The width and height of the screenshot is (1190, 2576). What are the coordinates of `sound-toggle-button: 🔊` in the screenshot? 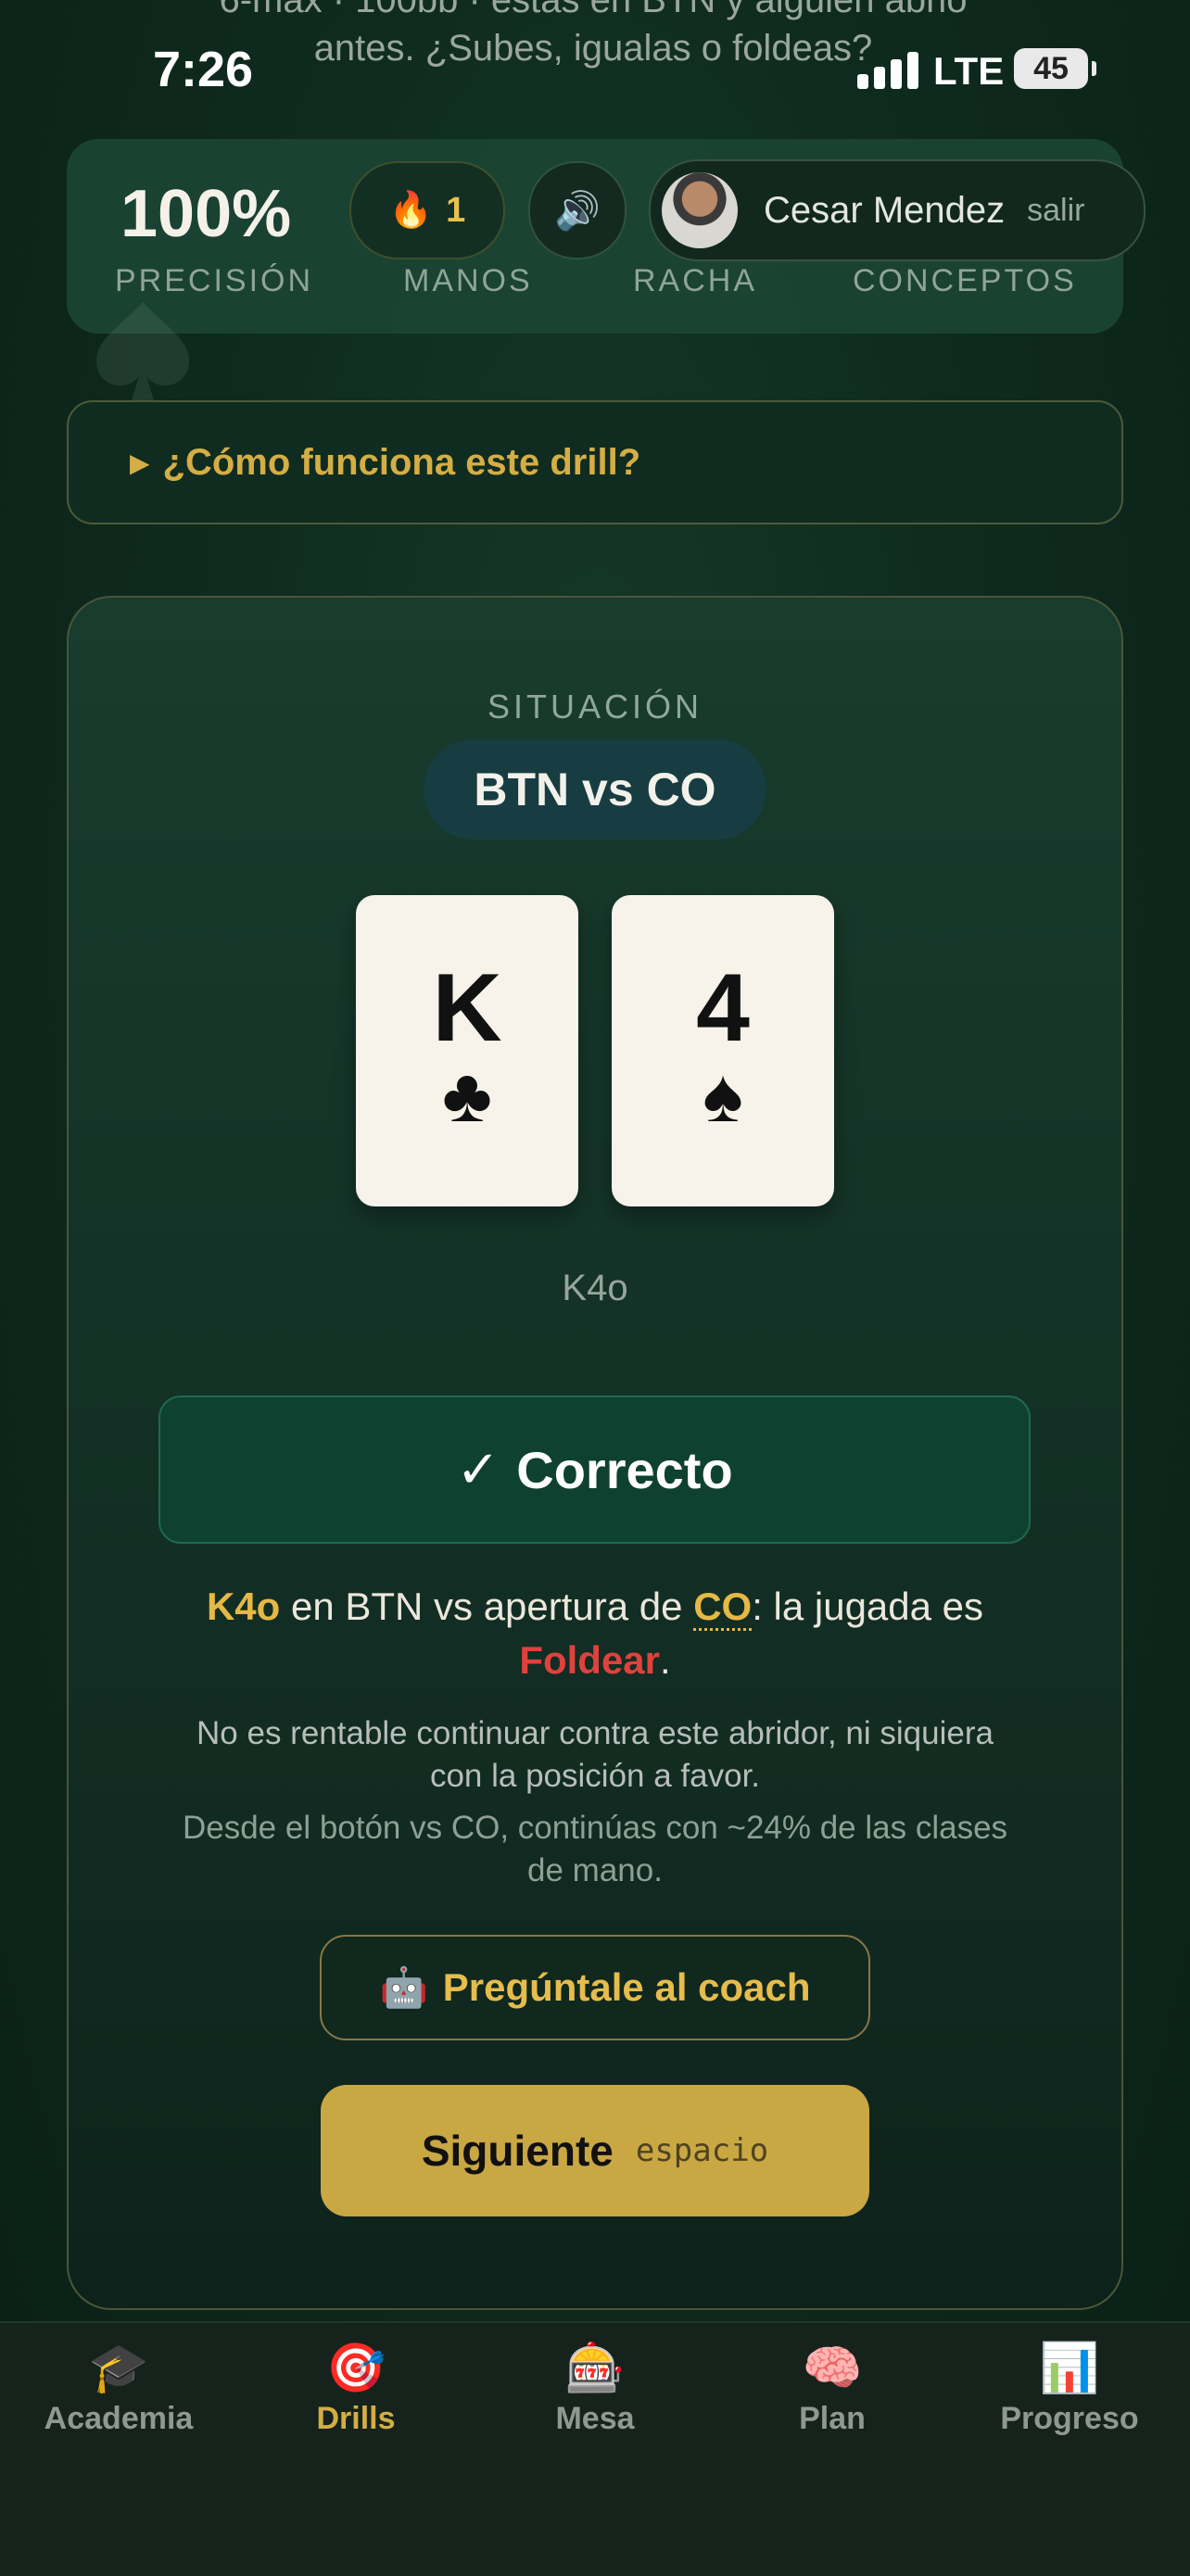 It's located at (577, 210).